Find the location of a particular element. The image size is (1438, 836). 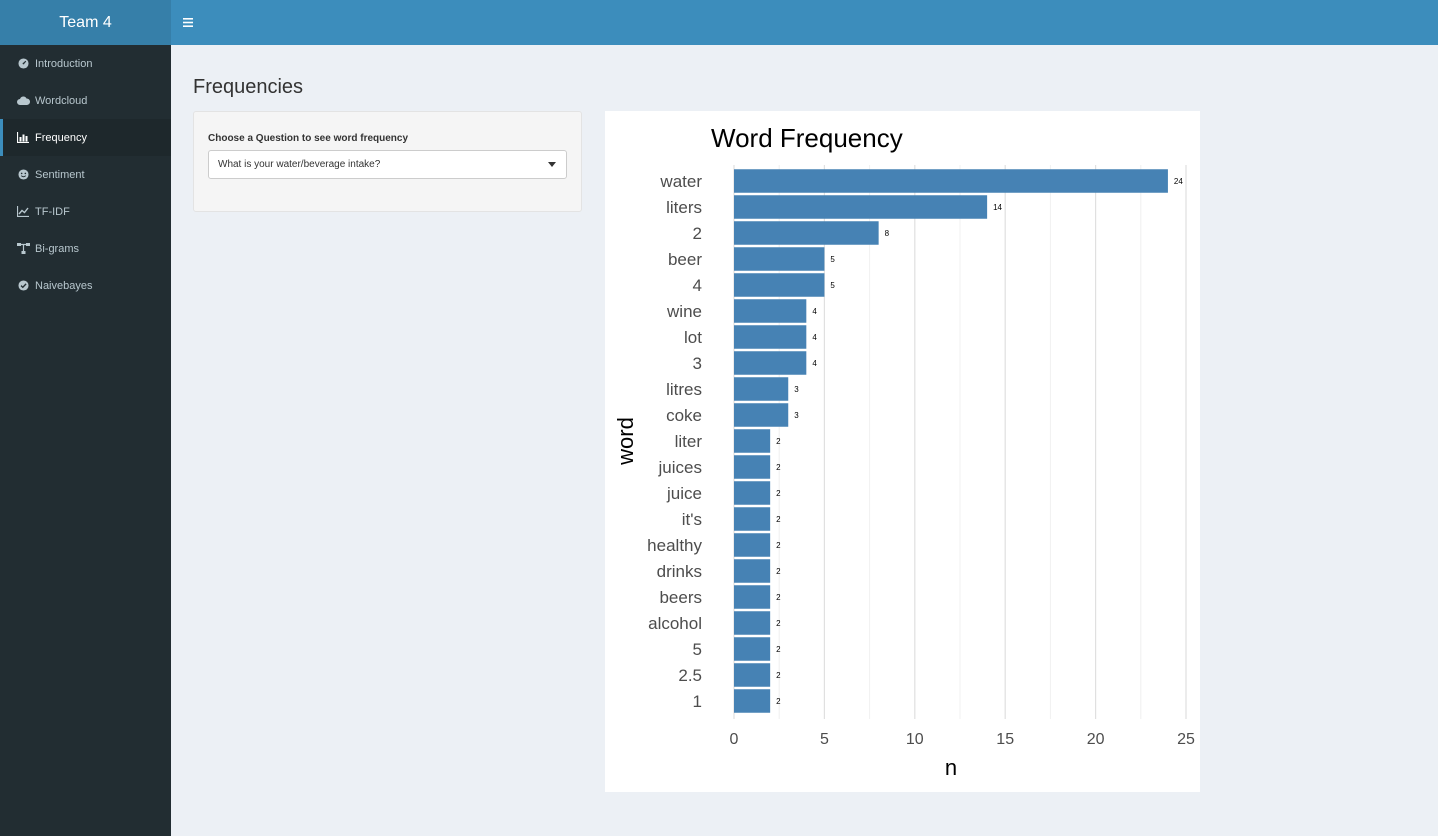

sidebar-item-frequency: Frequency is located at coordinates (85, 137).